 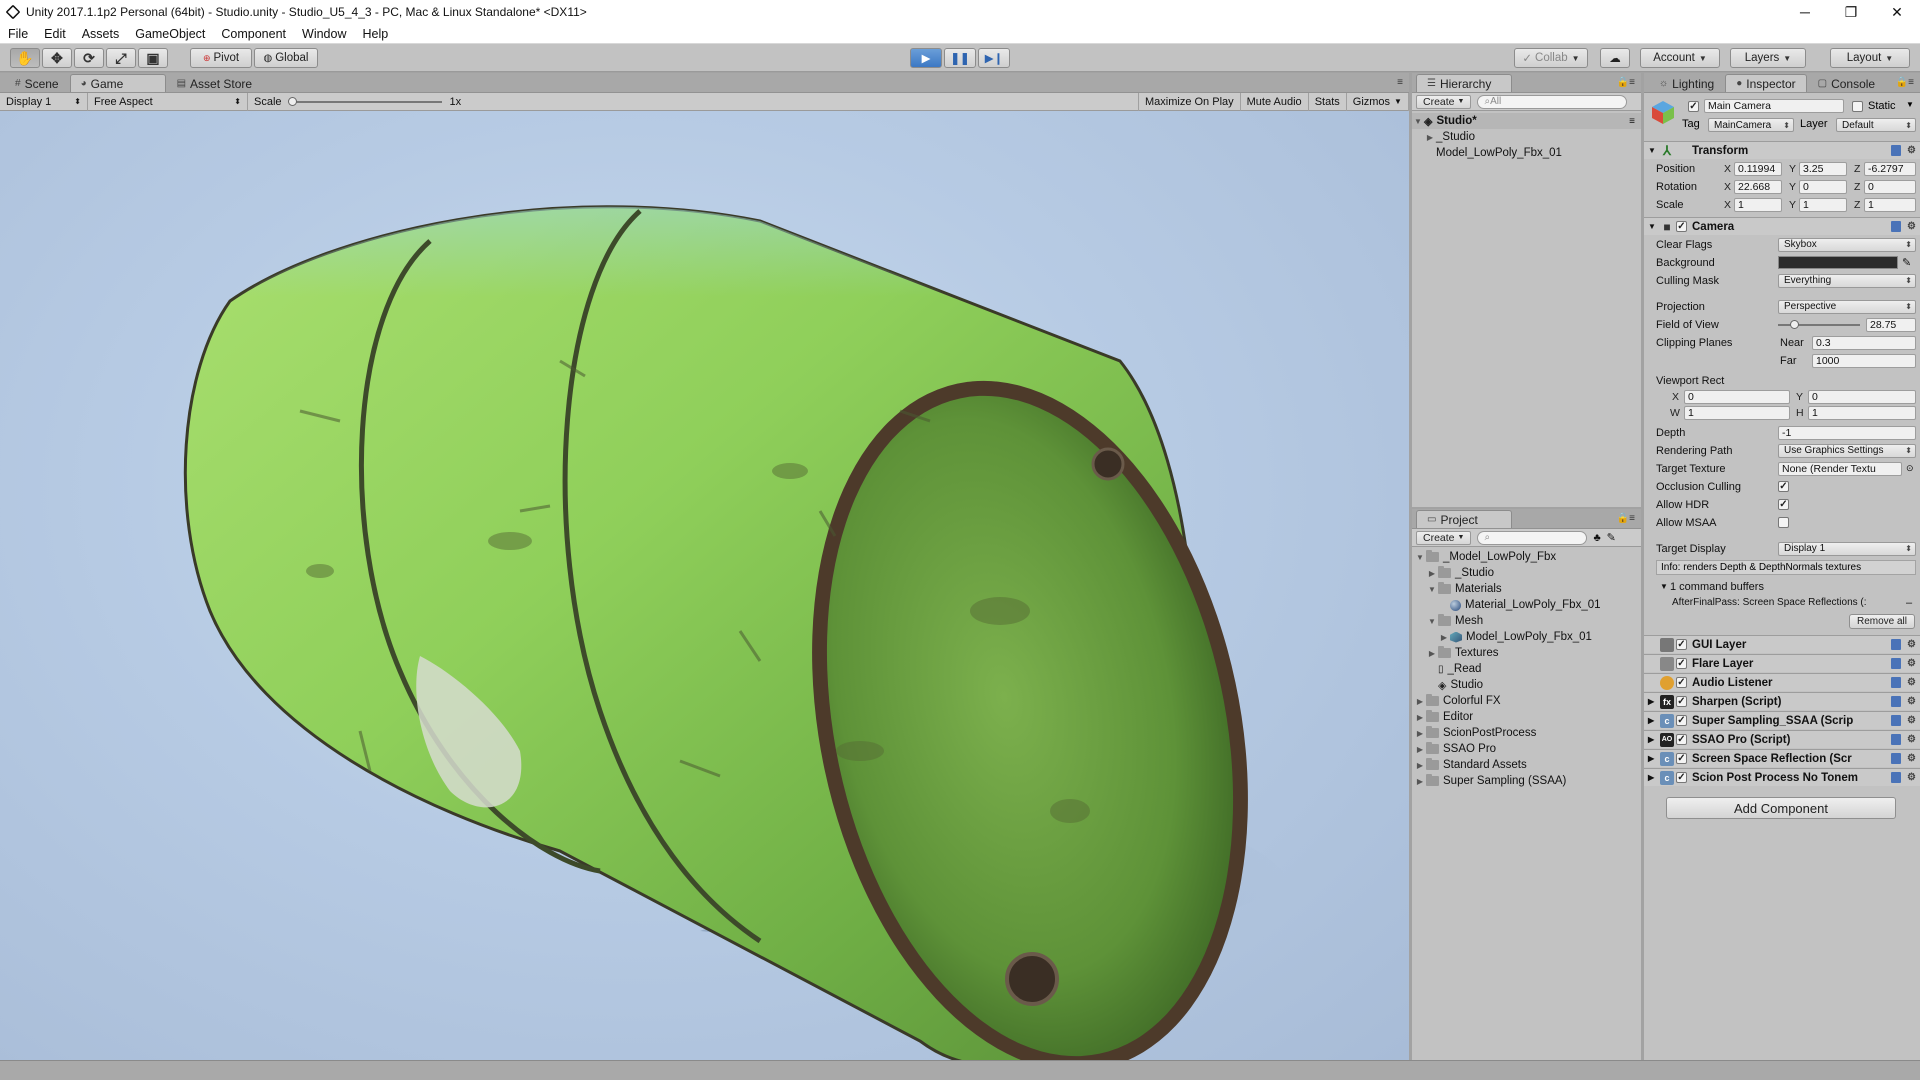 What do you see at coordinates (1758, 168) in the screenshot?
I see `position-x-field: 0.11994` at bounding box center [1758, 168].